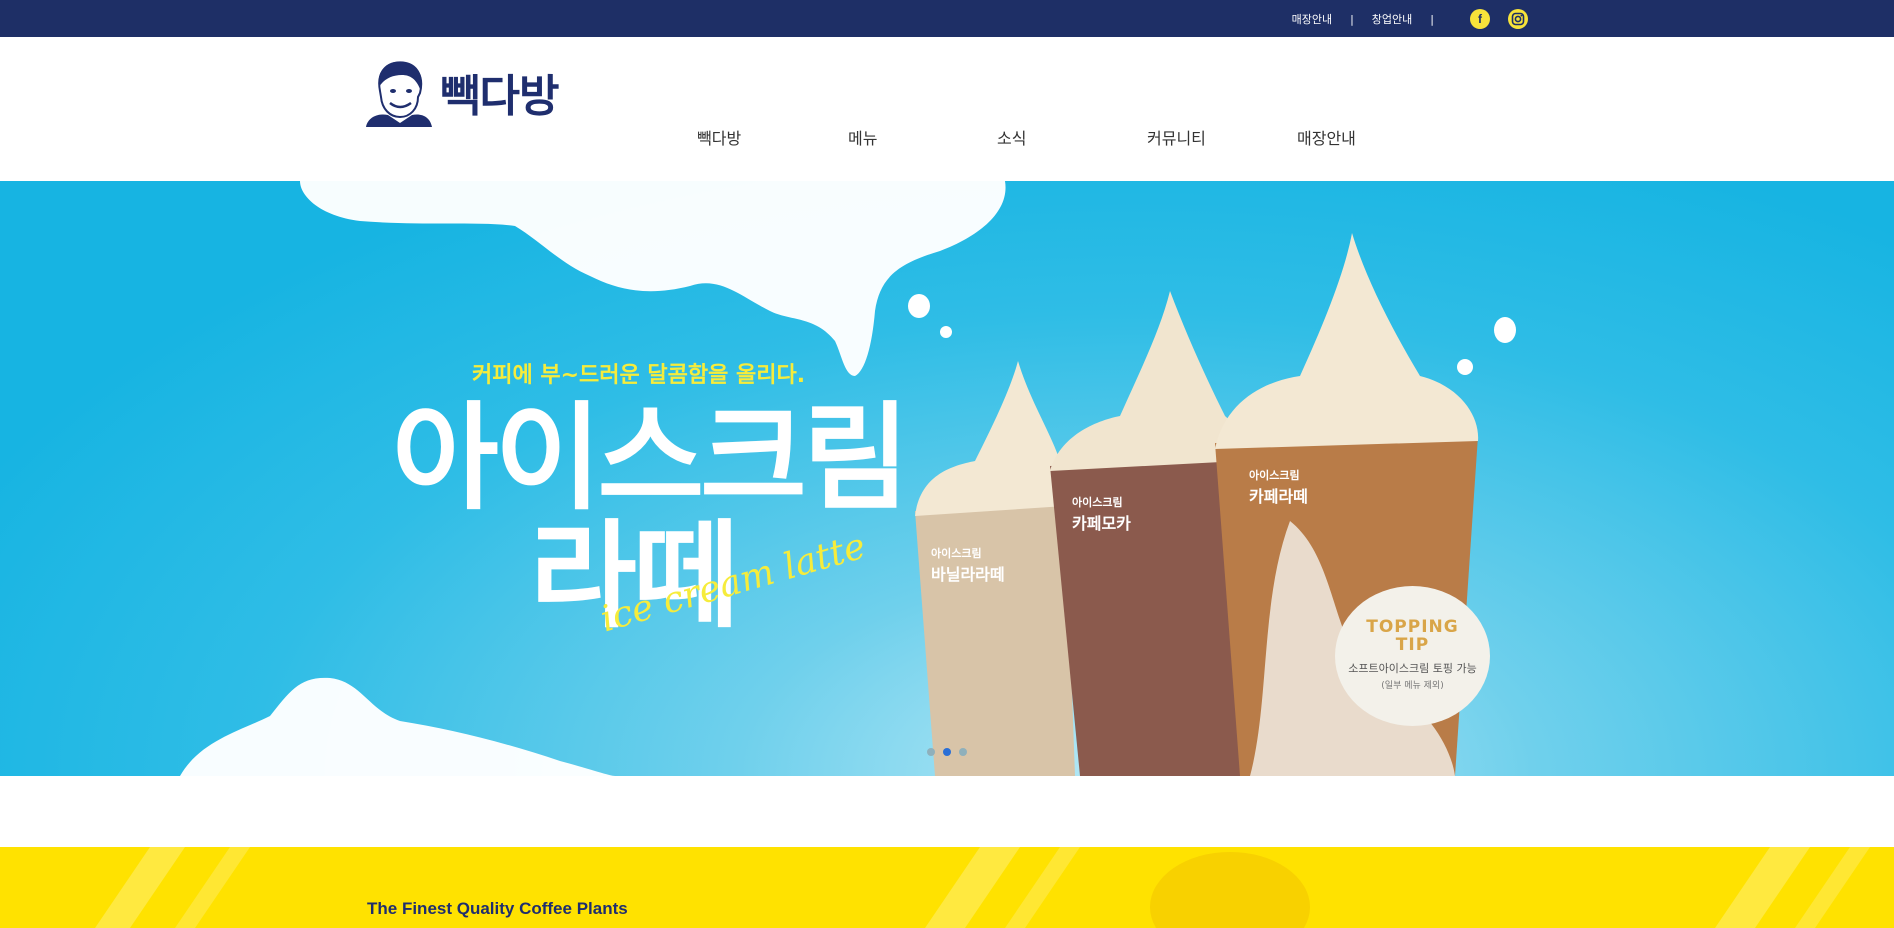 The height and width of the screenshot is (928, 1894). I want to click on facebook-icon: f, so click(1480, 19).